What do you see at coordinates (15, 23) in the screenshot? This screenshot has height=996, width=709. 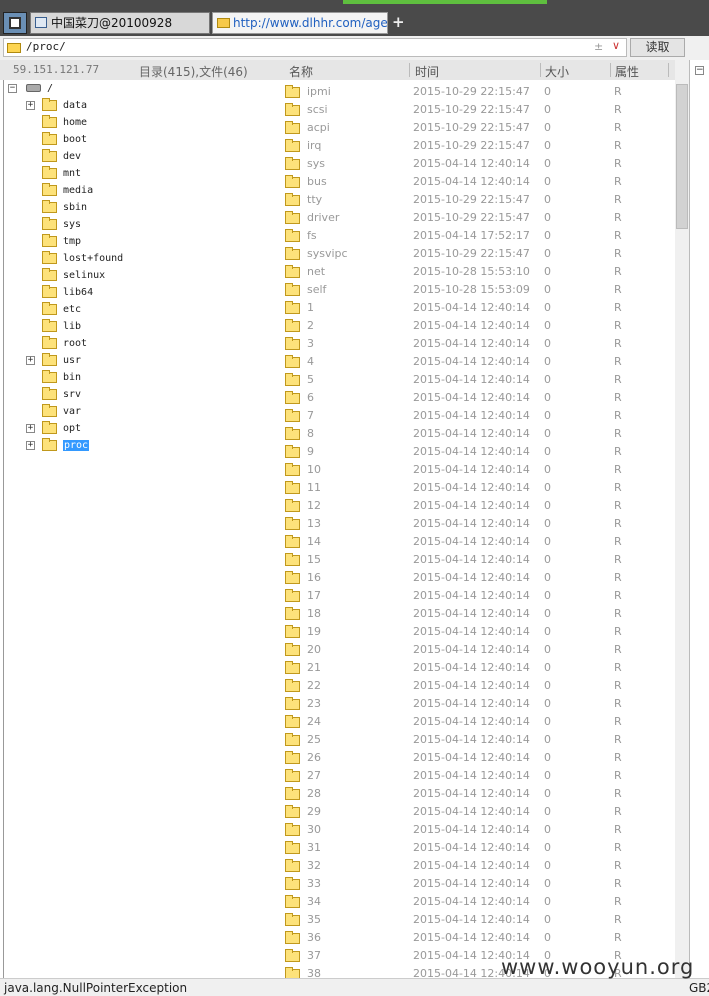 I see `app-menu-button` at bounding box center [15, 23].